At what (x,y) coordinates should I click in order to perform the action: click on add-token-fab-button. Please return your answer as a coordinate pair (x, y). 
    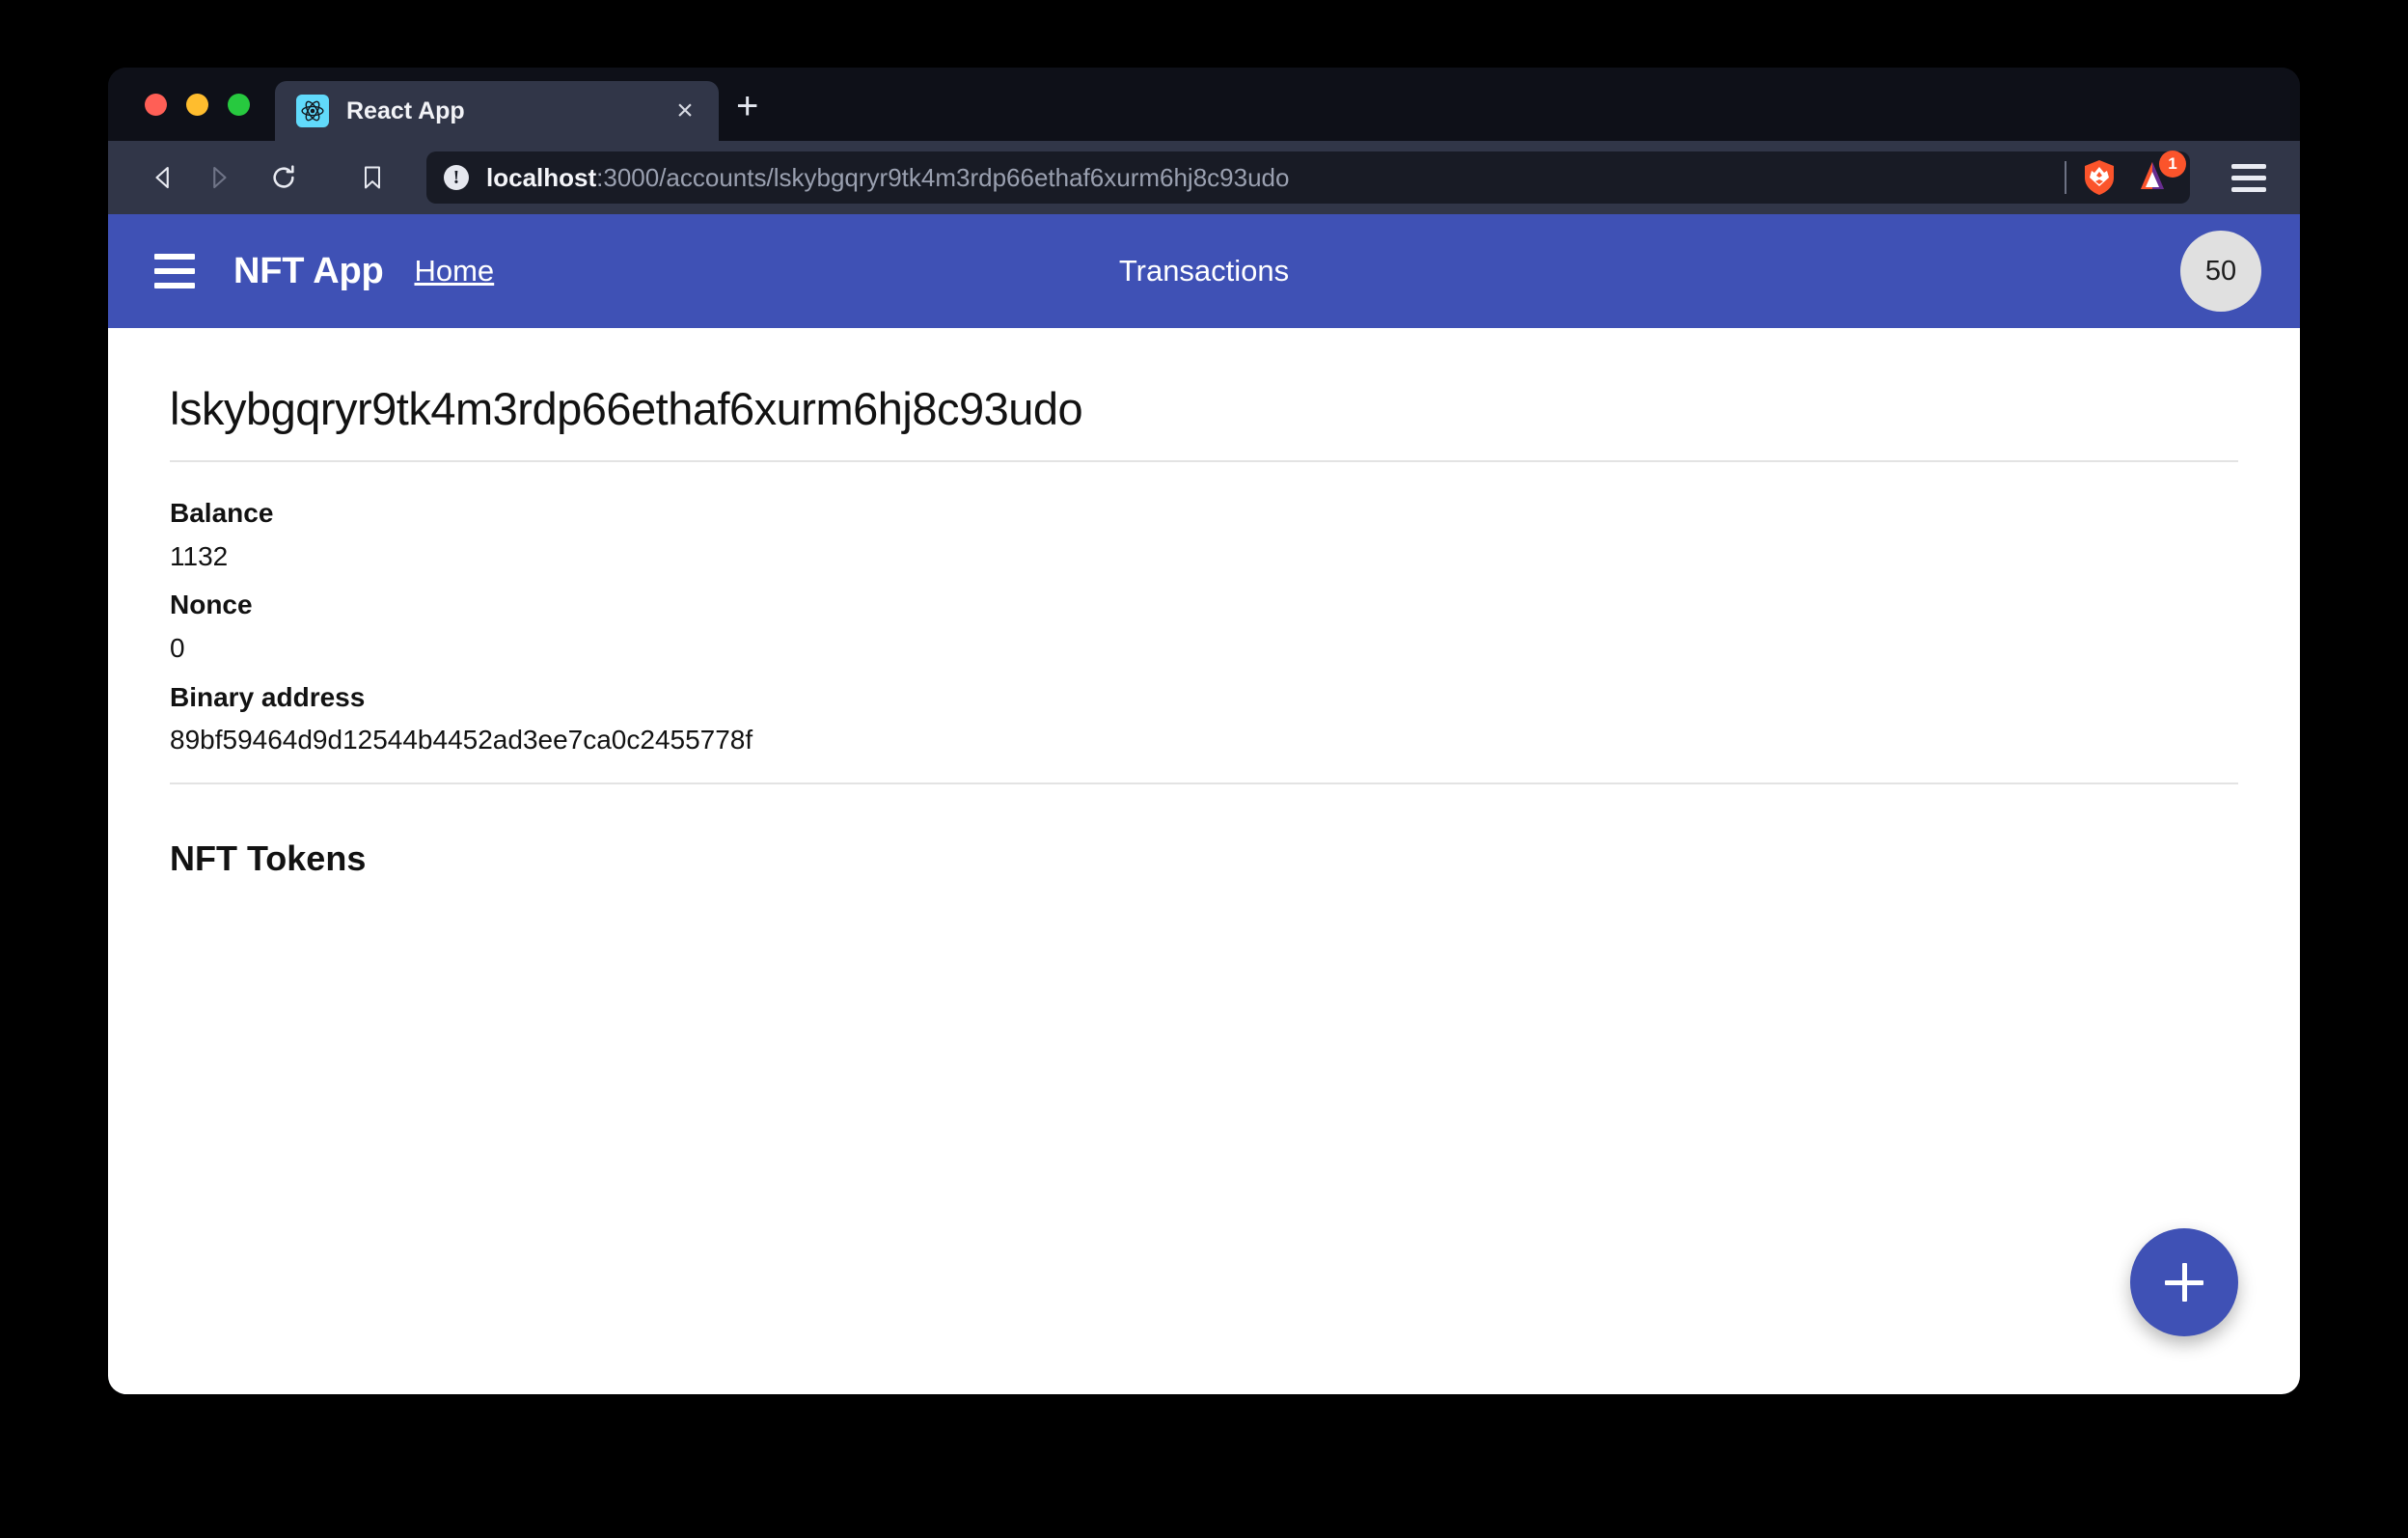
    Looking at the image, I should click on (2184, 1282).